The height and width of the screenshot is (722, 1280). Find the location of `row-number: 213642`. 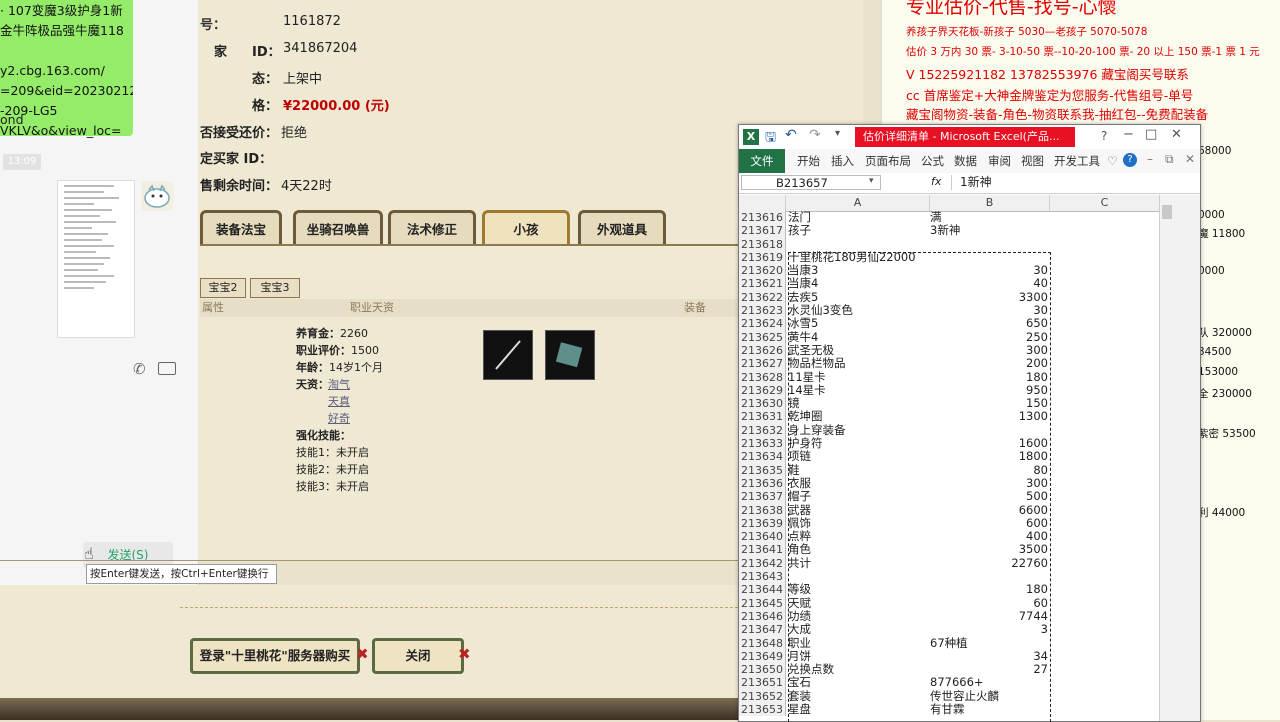

row-number: 213642 is located at coordinates (762, 563).